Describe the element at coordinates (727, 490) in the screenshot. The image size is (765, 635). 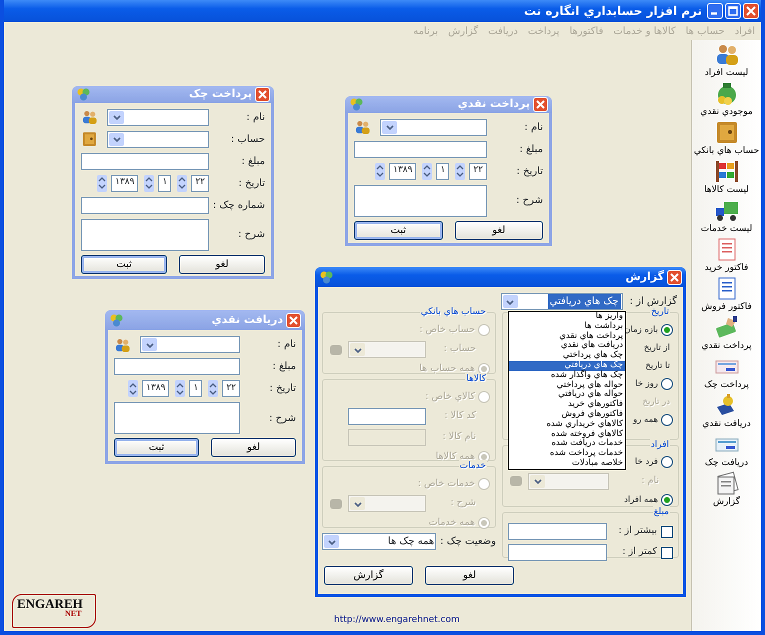
I see `sidebar-item: گزارش` at that location.